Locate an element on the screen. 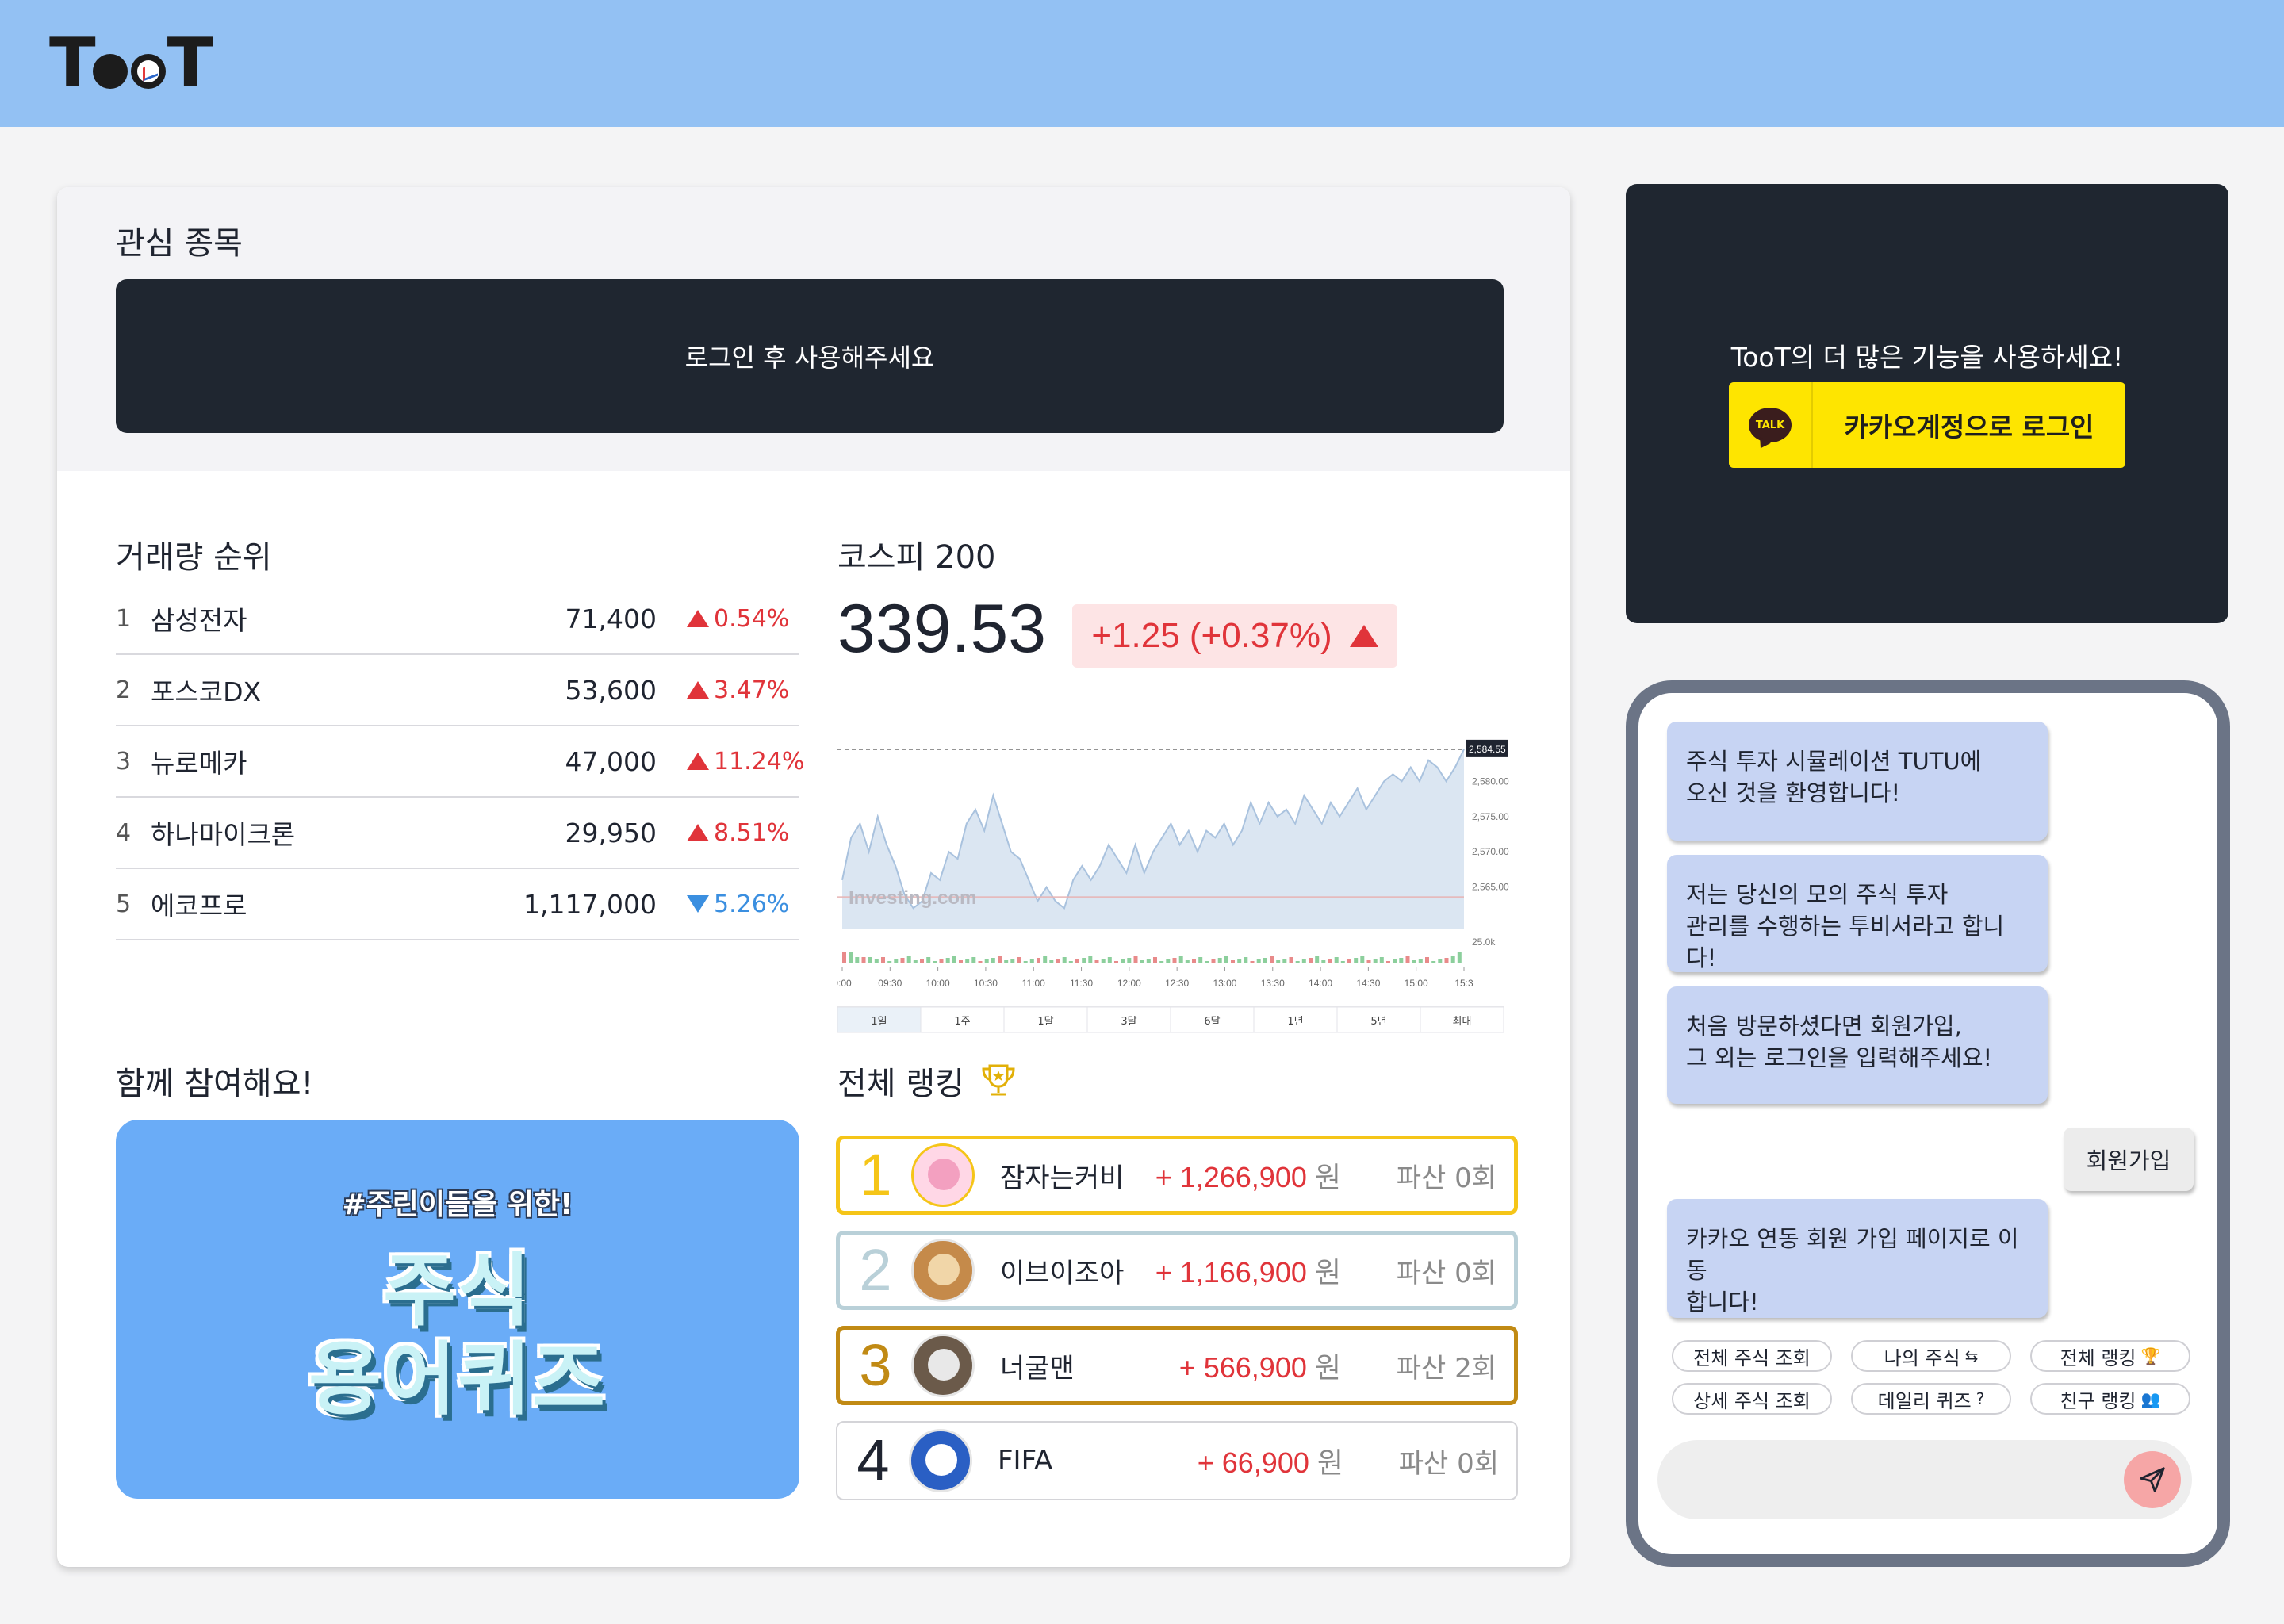  up-arrow-icon is located at coordinates (698, 833).